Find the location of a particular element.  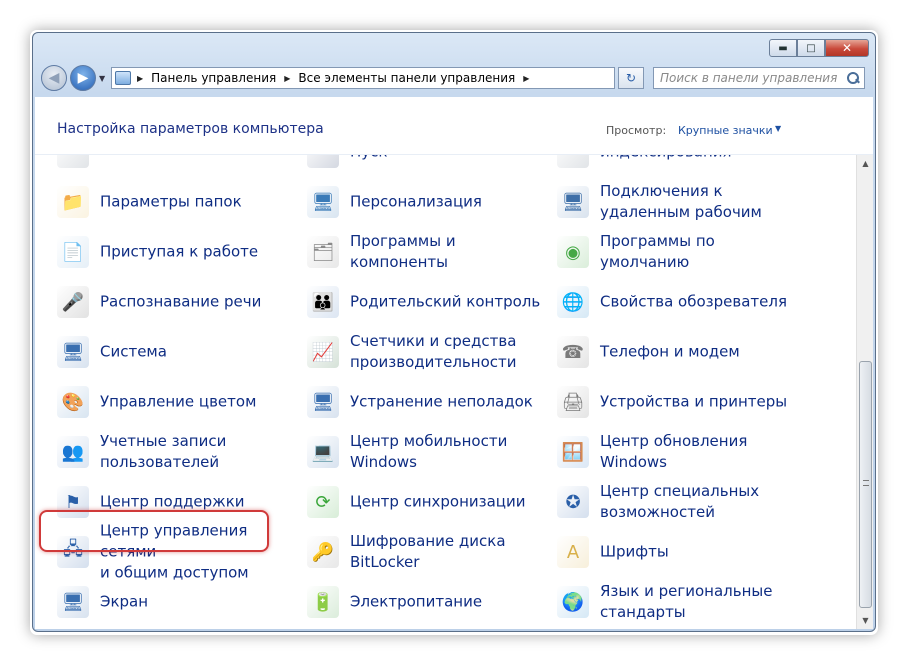

taskbar-icon is located at coordinates (323, 161).